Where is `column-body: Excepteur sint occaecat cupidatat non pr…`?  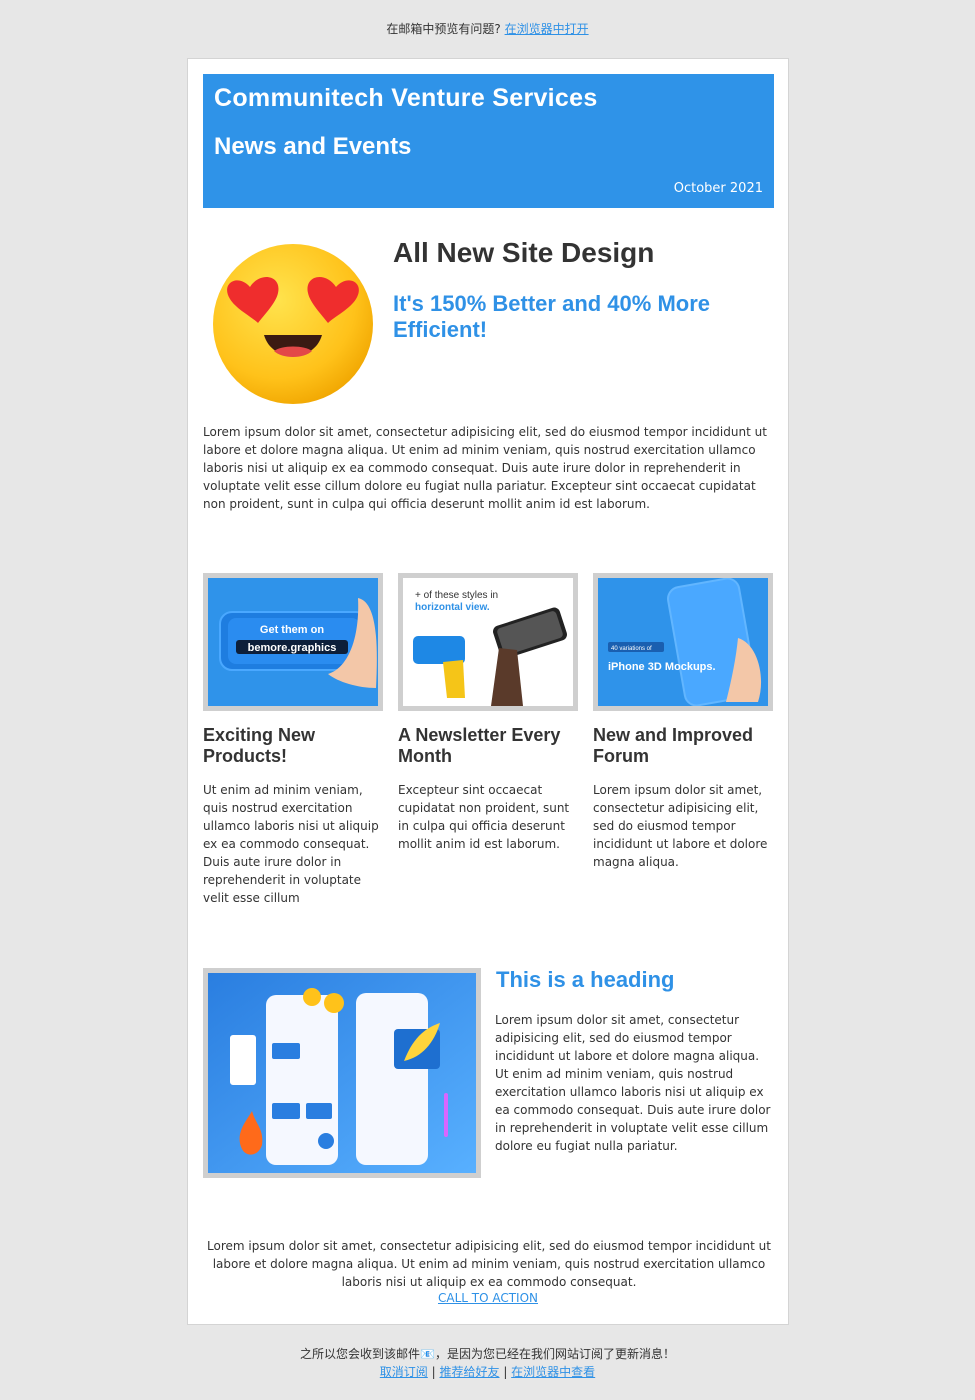
column-body: Excepteur sint occaecat cupidatat non pr… is located at coordinates (484, 817).